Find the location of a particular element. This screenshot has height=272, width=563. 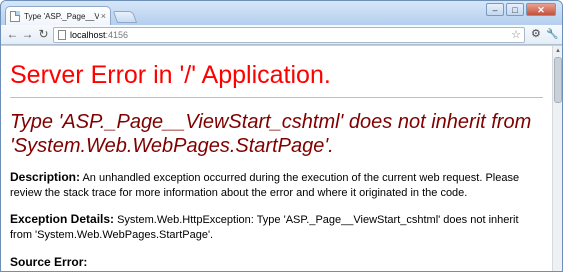

title-bar: Type 'ASP._Page__ViewSta × – □ ✕ is located at coordinates (281, 13).